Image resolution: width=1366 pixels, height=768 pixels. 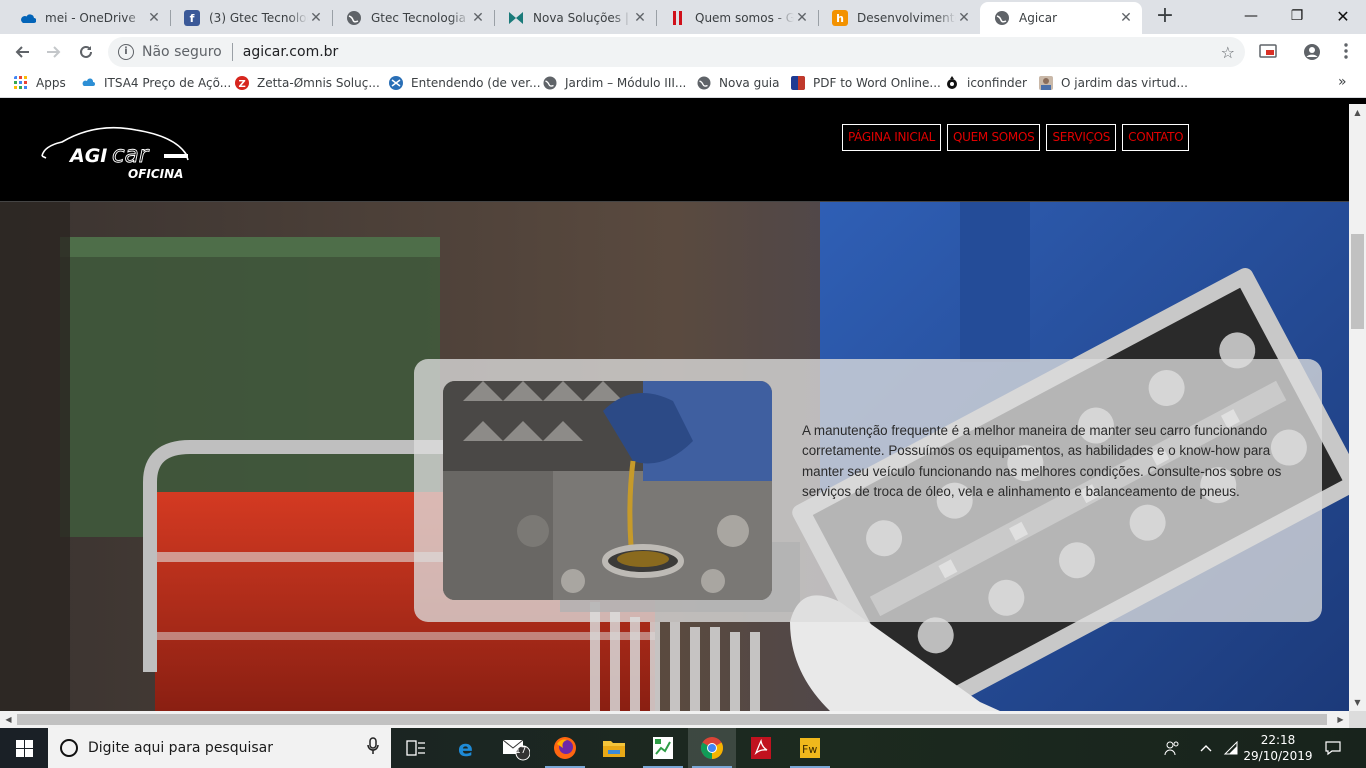 I want to click on tab-quem-somos: Quem somos - Gte ✕, so click(x=737, y=18).